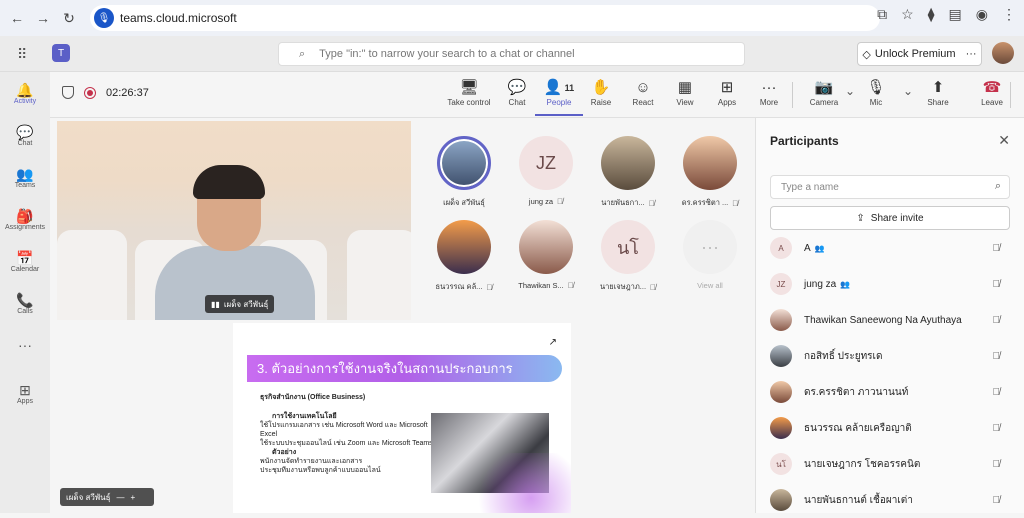 The image size is (1024, 518). What do you see at coordinates (90, 92) in the screenshot?
I see `recording-icon` at bounding box center [90, 92].